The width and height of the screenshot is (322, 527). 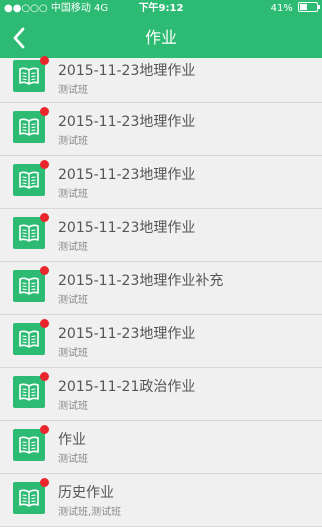 What do you see at coordinates (161, 447) in the screenshot?
I see `list-item: 作业 测试班` at bounding box center [161, 447].